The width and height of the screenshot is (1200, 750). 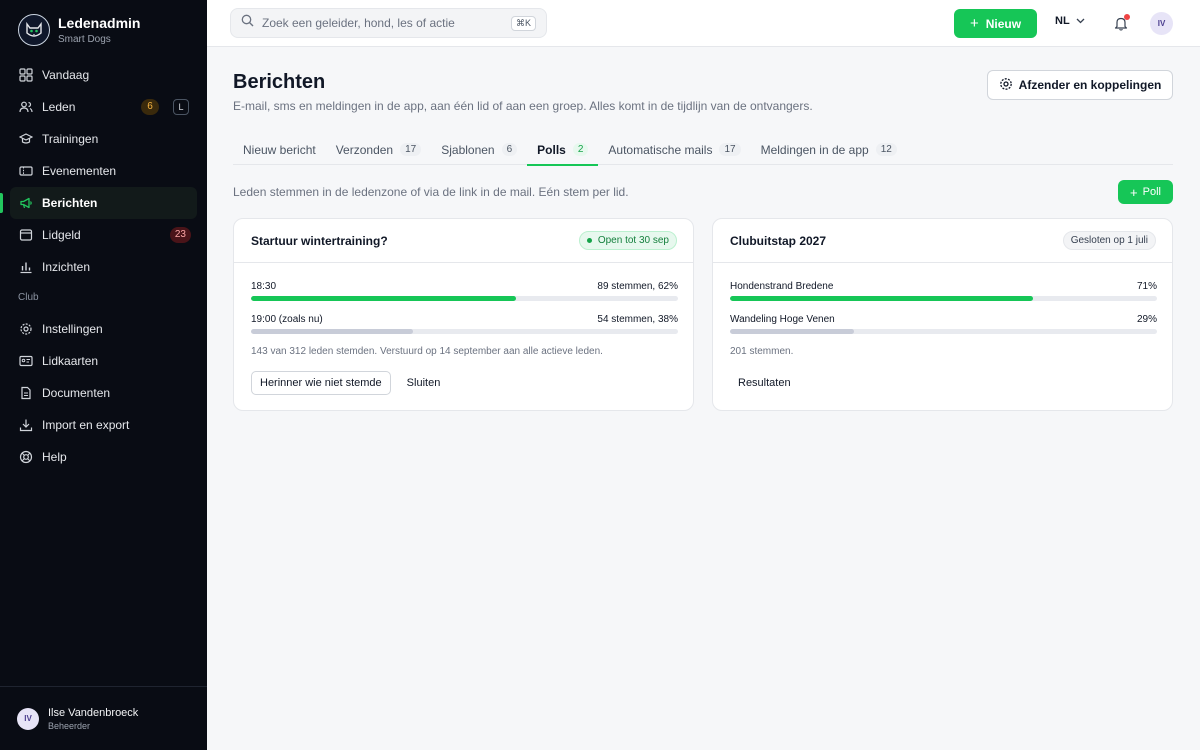 I want to click on poll-option: Wandeling Hoge Venen 29%, so click(x=943, y=324).